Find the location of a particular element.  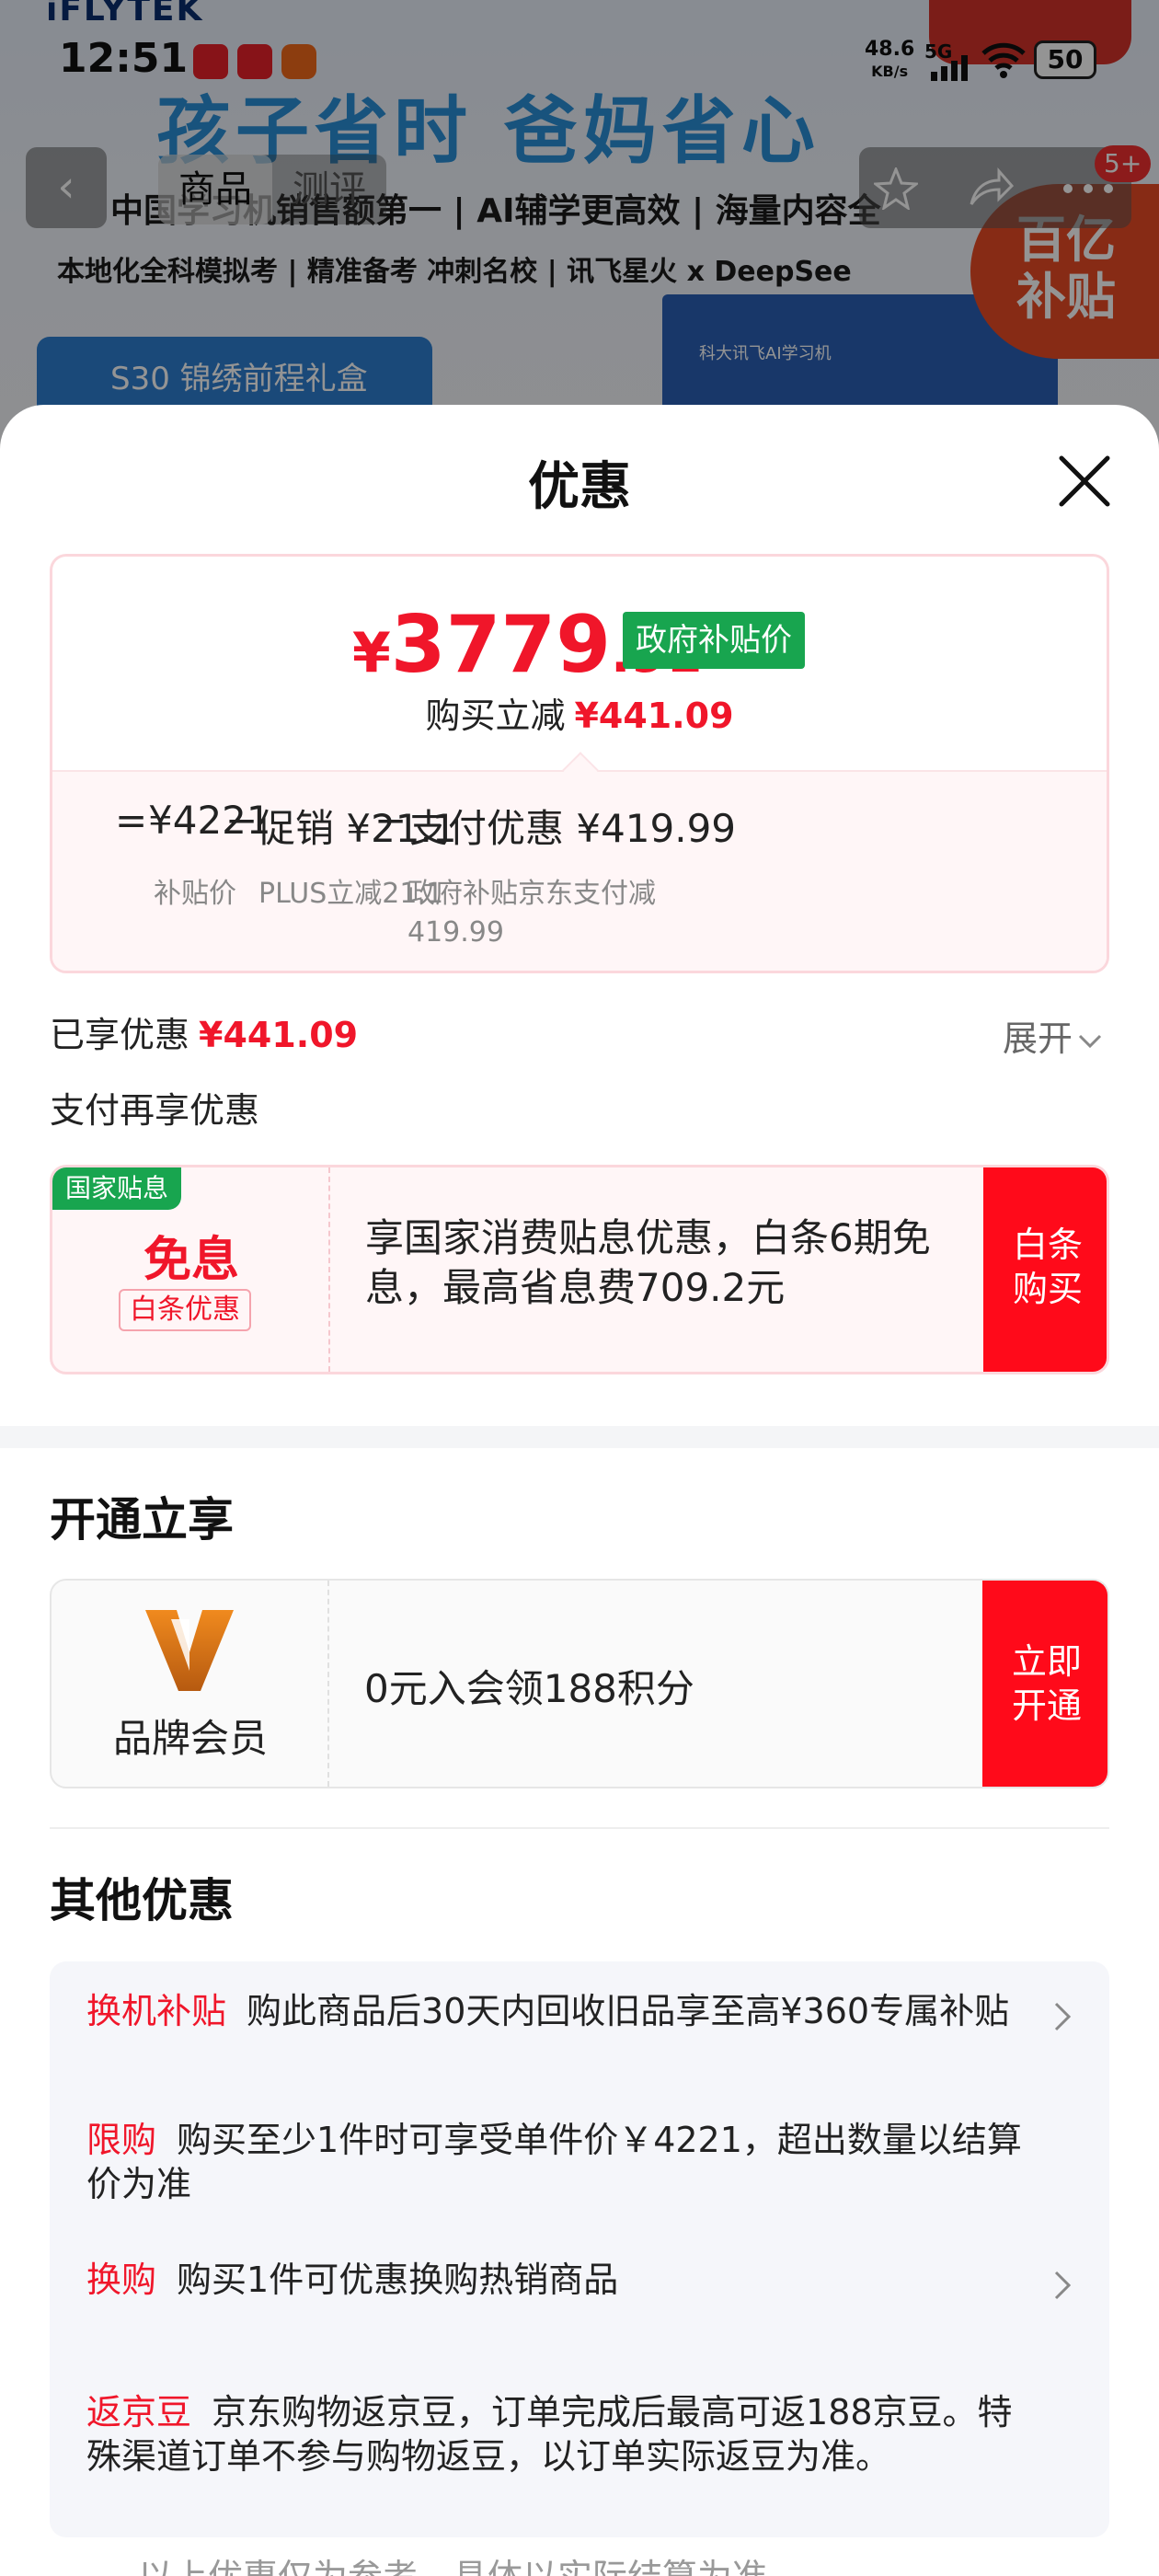

formula-equals: = is located at coordinates (131, 820).